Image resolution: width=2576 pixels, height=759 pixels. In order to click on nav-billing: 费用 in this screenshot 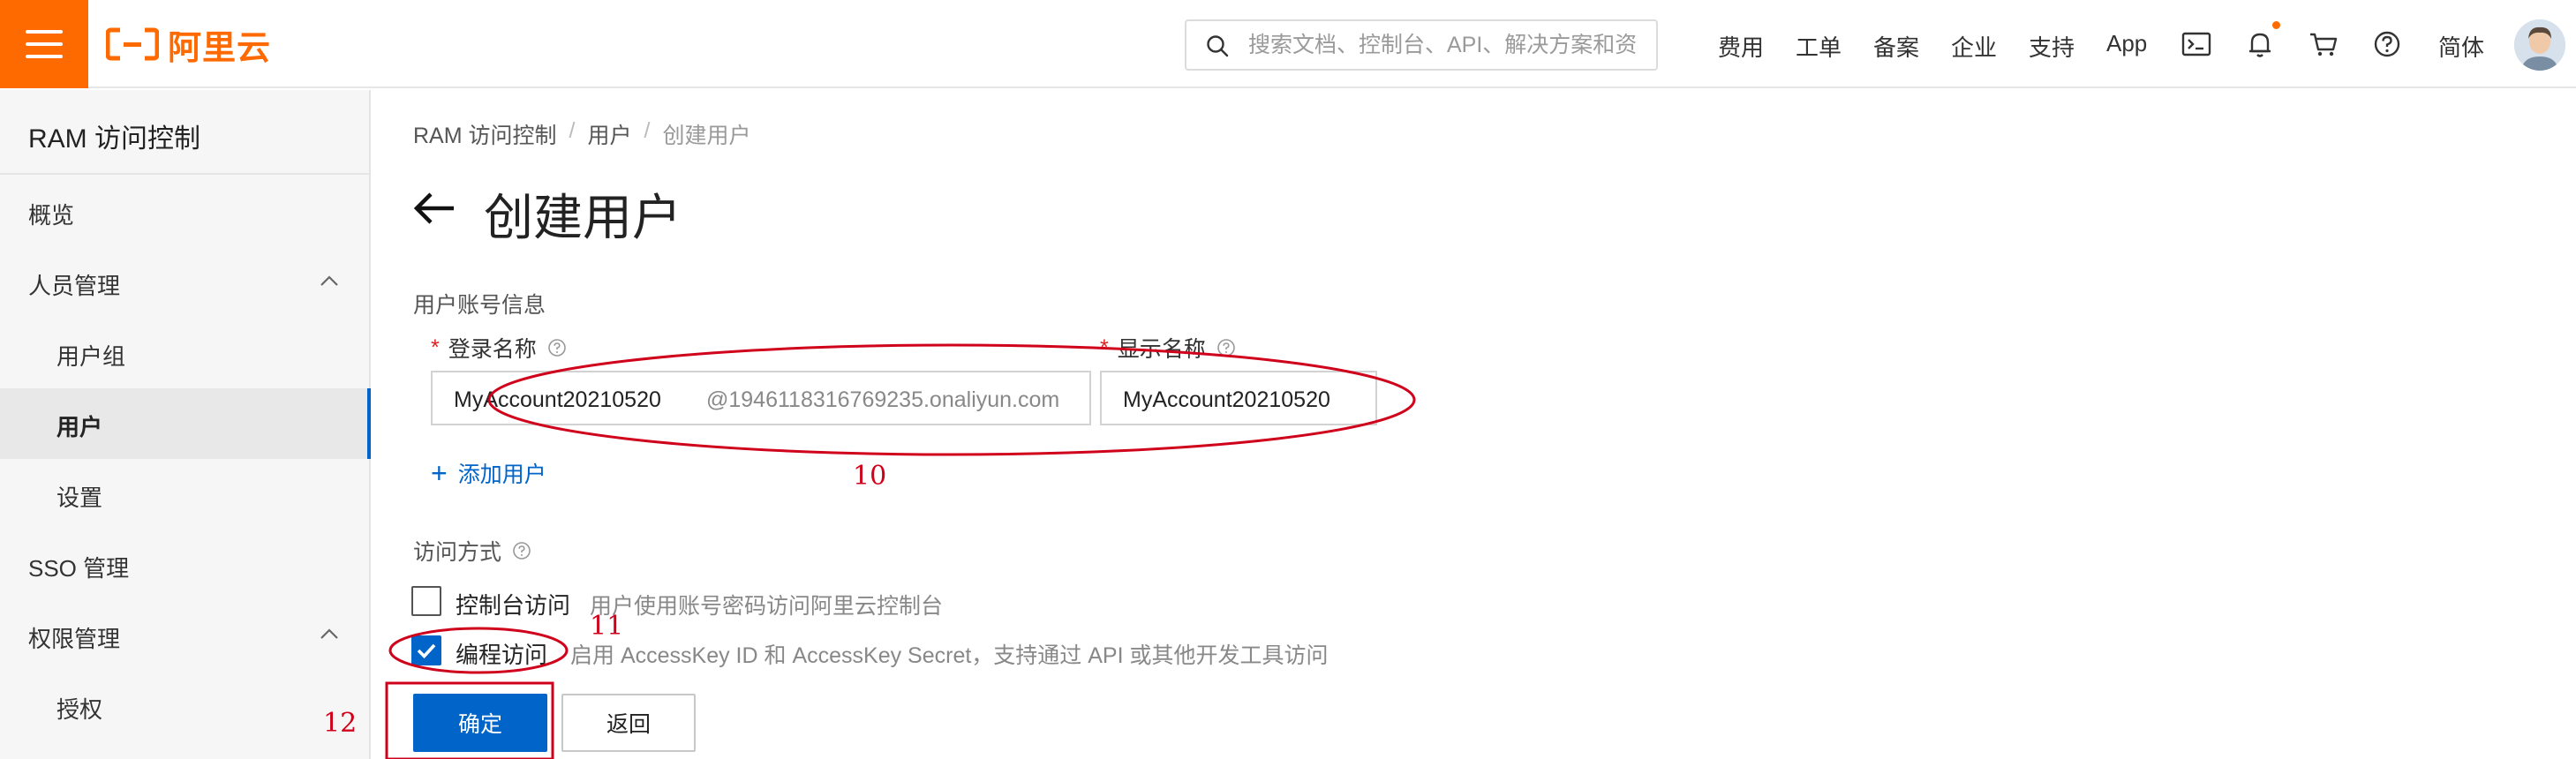, I will do `click(1741, 46)`.